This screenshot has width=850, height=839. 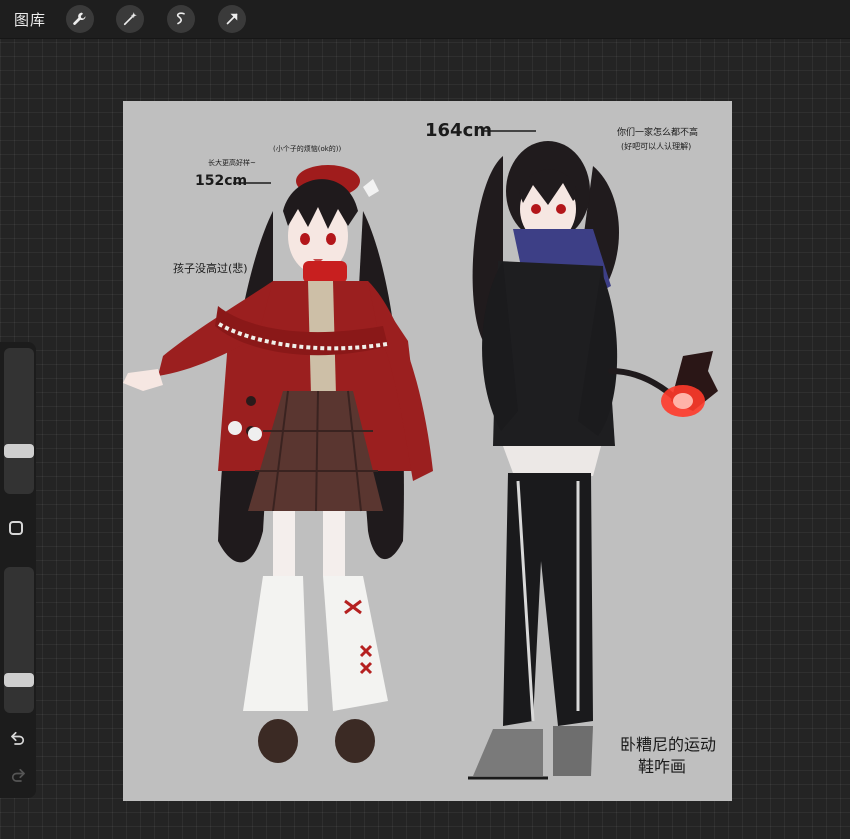 I want to click on opacity-slider, so click(x=19, y=640).